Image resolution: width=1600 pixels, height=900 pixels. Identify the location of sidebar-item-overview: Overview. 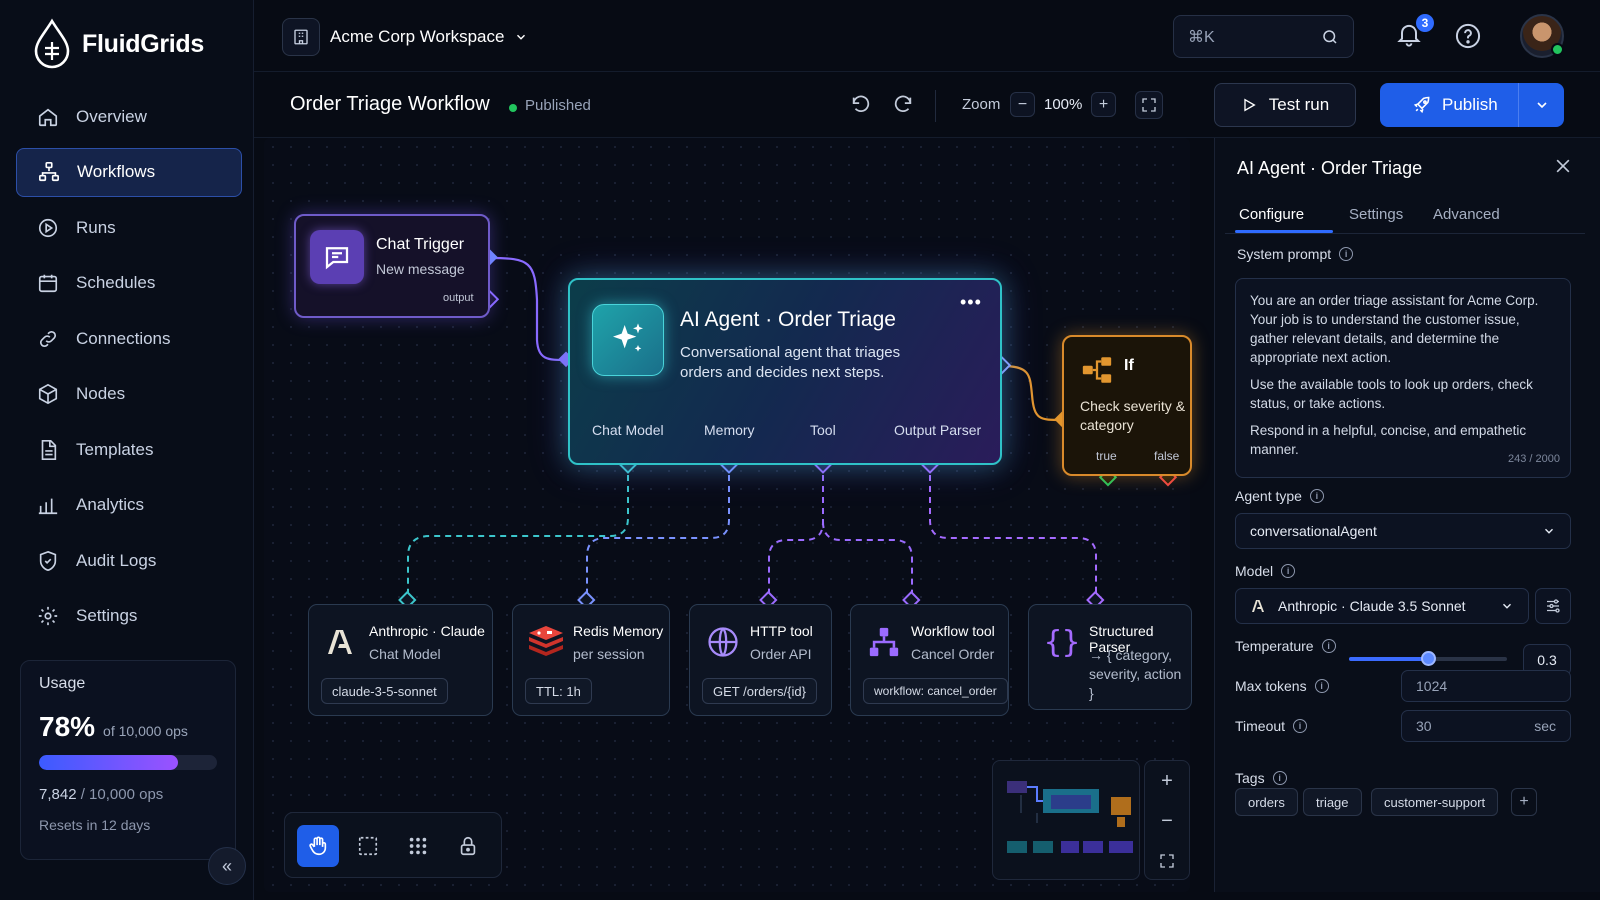
(129, 116).